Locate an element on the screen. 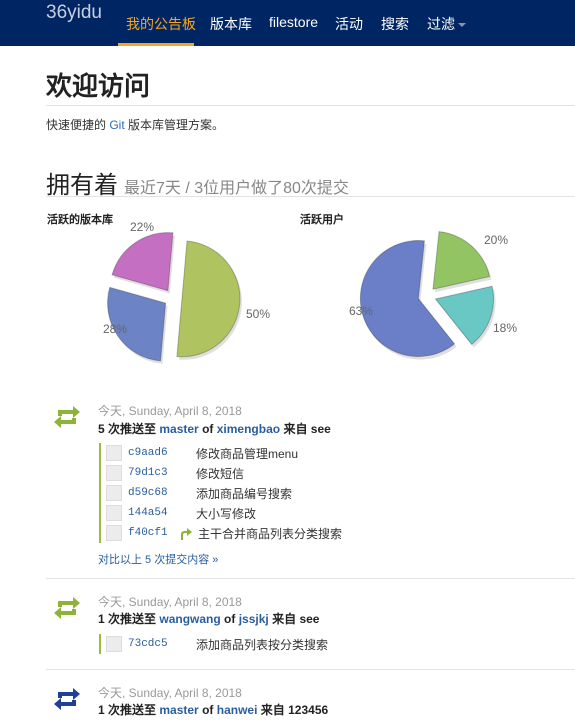 The height and width of the screenshot is (723, 575). pie-chart-repos: 50% 28% 22% is located at coordinates (186, 292).